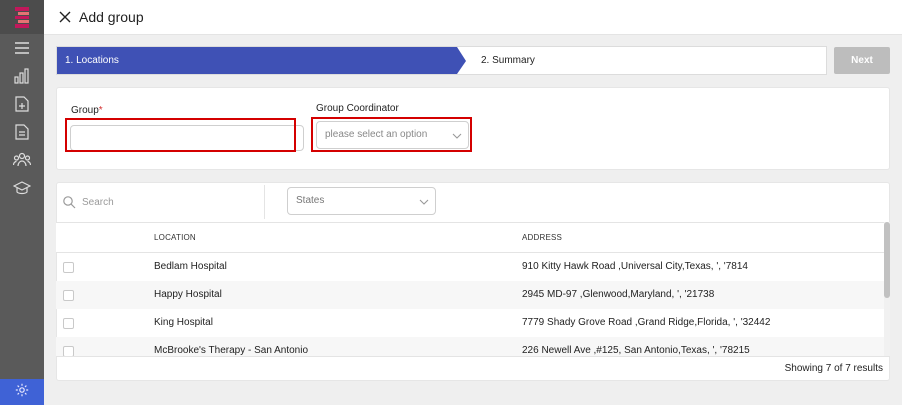 The height and width of the screenshot is (405, 902). I want to click on search-input, so click(167, 202).